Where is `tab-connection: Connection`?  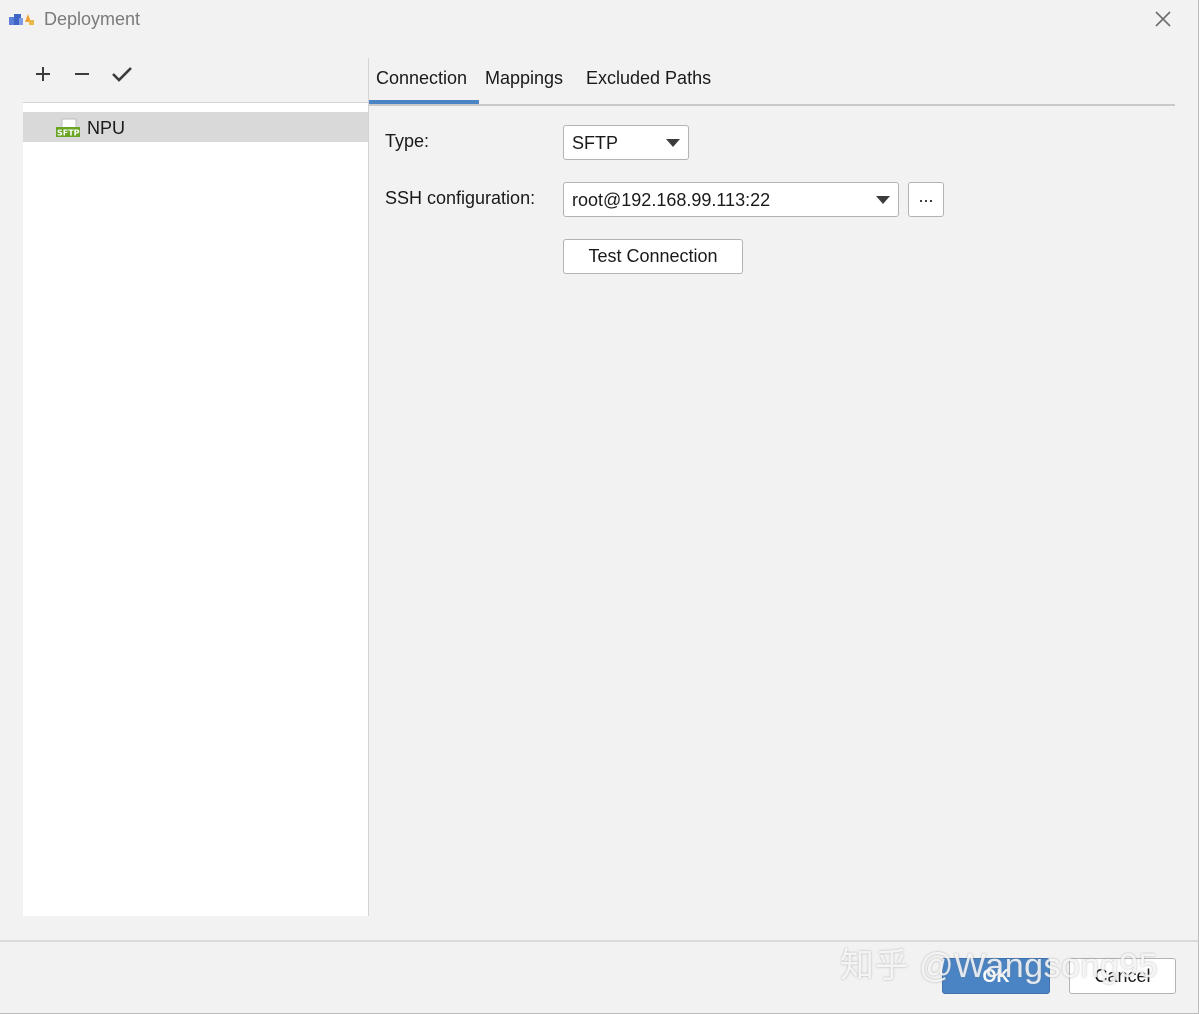
tab-connection: Connection is located at coordinates (421, 78).